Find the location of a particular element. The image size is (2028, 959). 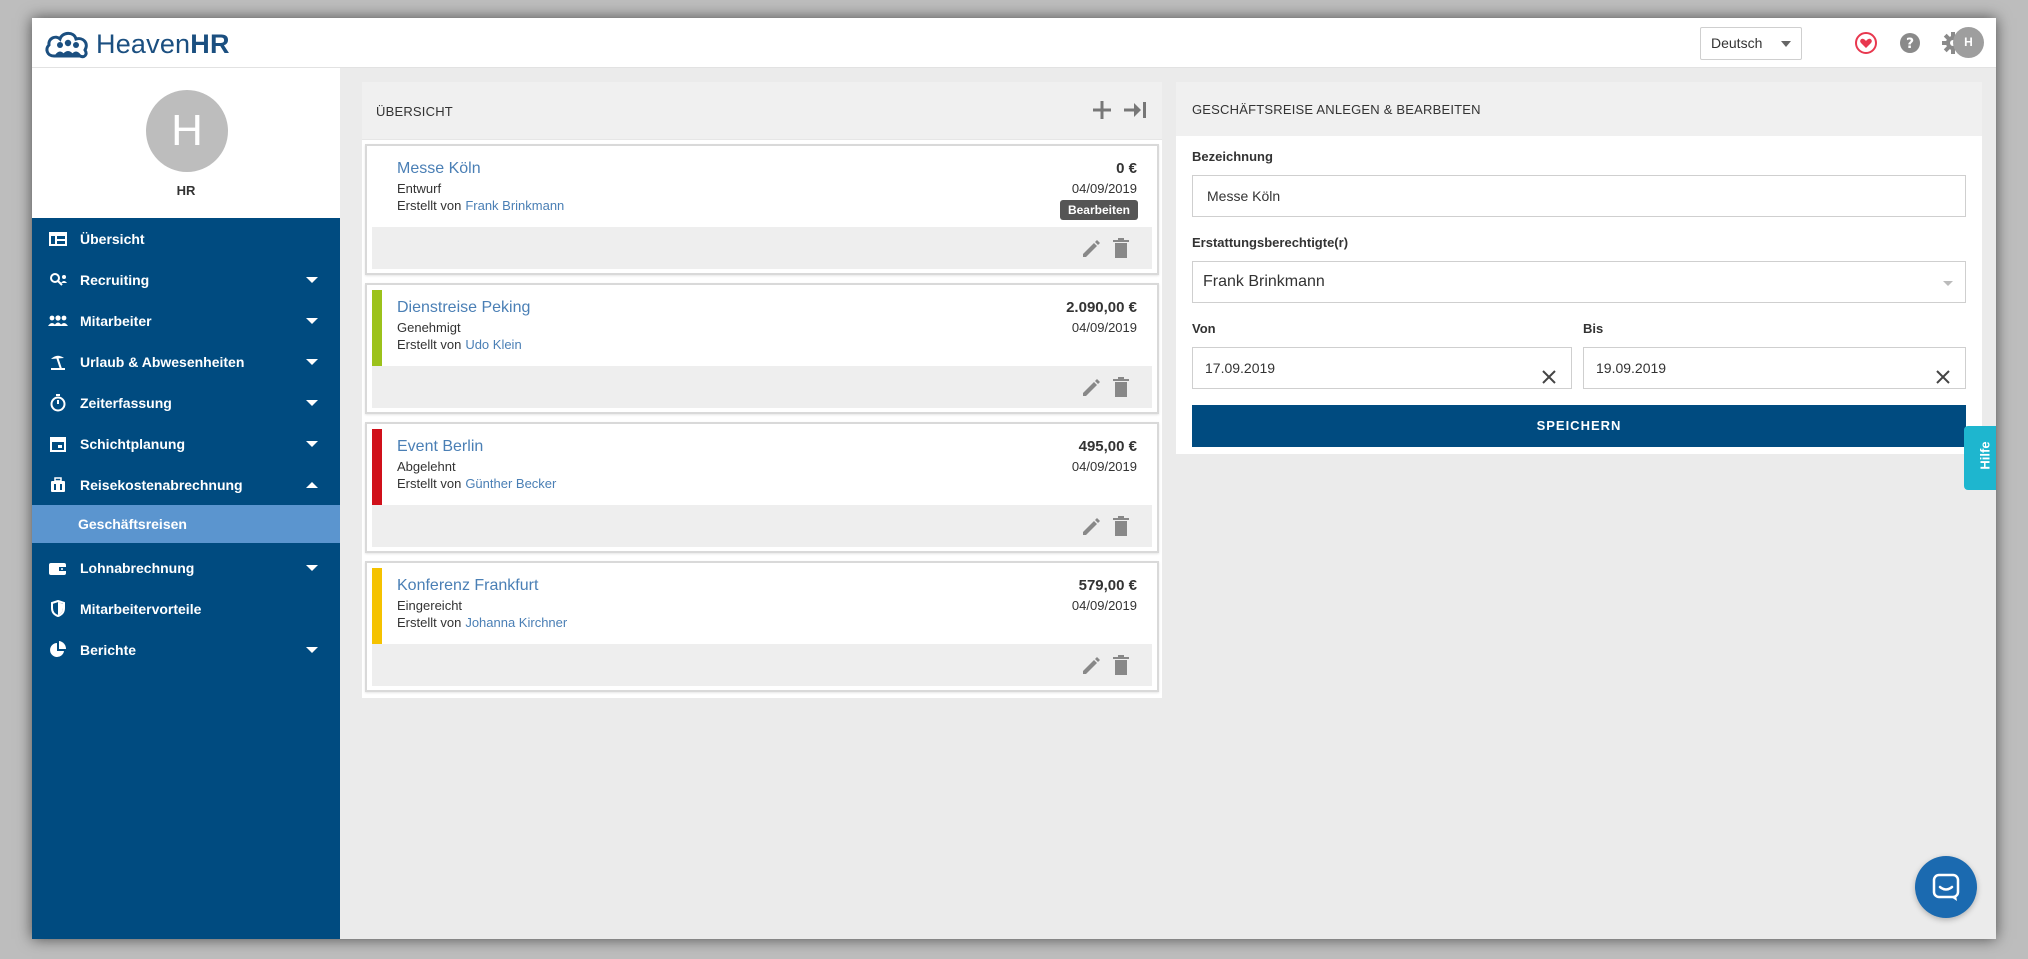

sidebar-item-recruiting: Recruiting is located at coordinates (186, 279).